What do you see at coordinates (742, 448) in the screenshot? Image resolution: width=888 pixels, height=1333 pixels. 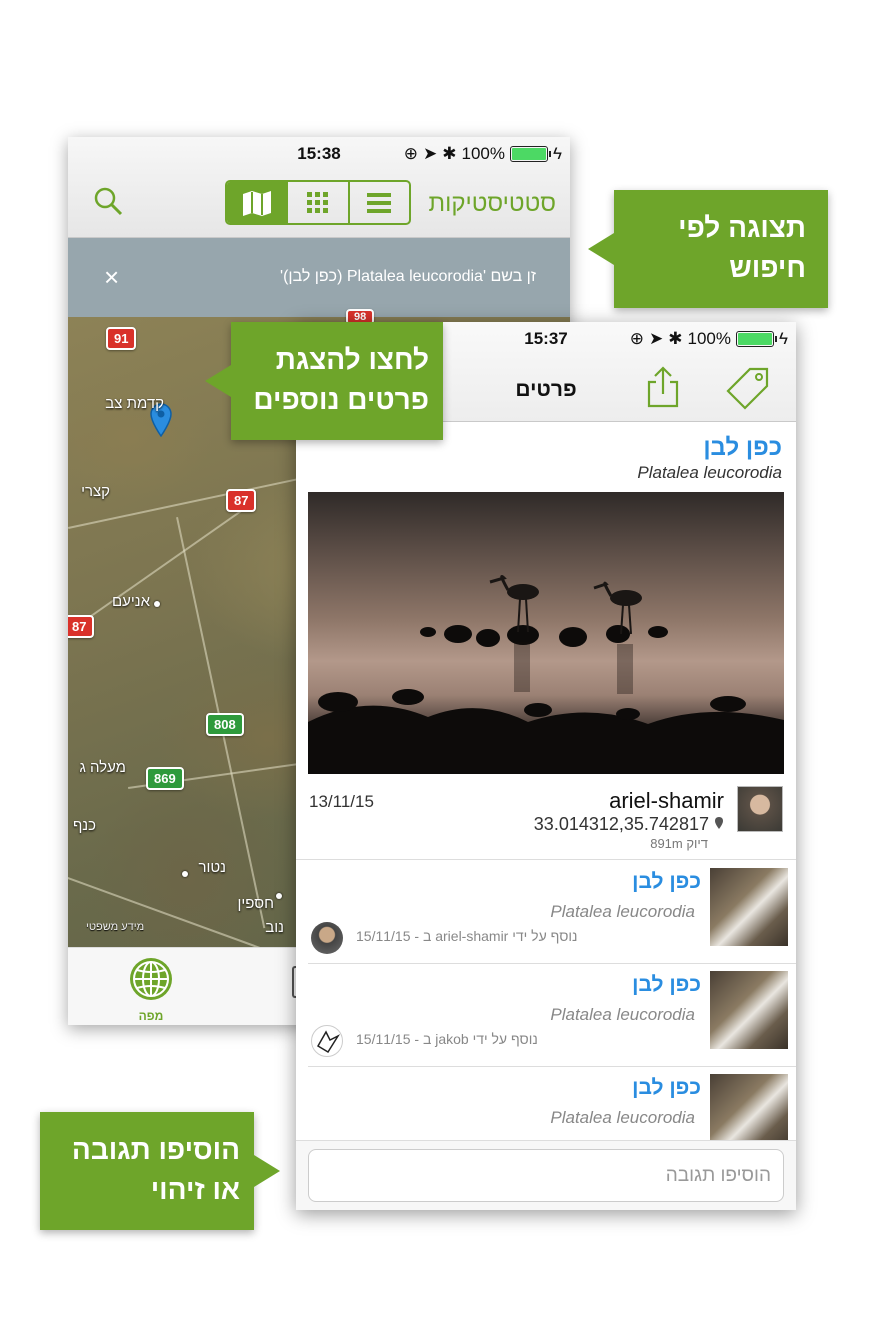 I see `species-common-name: כפן לבן` at bounding box center [742, 448].